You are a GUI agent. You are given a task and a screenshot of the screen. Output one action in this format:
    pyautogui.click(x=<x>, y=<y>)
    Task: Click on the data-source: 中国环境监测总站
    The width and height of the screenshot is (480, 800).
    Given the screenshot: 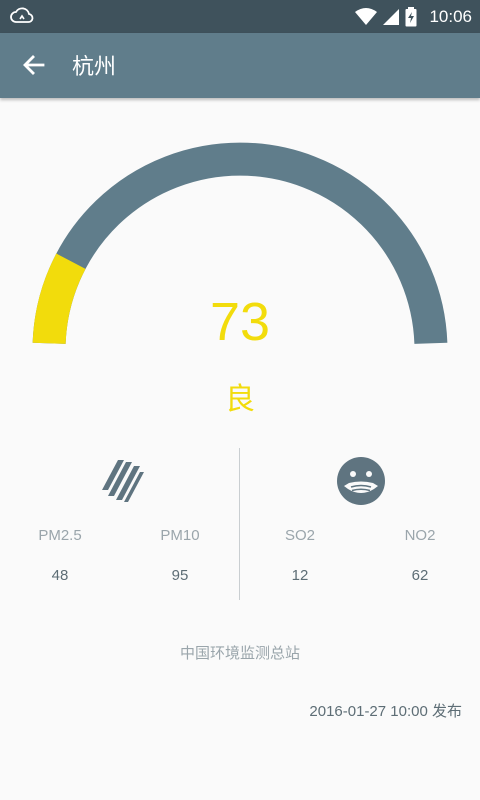 What is the action you would take?
    pyautogui.click(x=239, y=653)
    